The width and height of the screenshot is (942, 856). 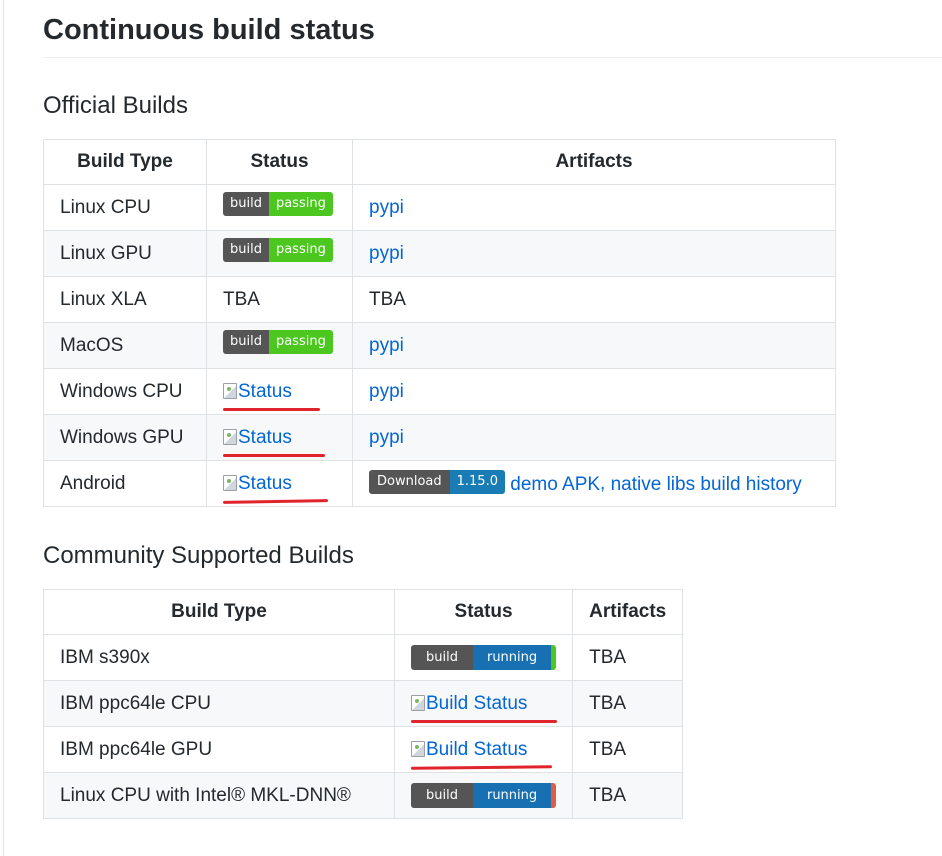 I want to click on native-libs-build-history-link: native libs build history, so click(x=706, y=484).